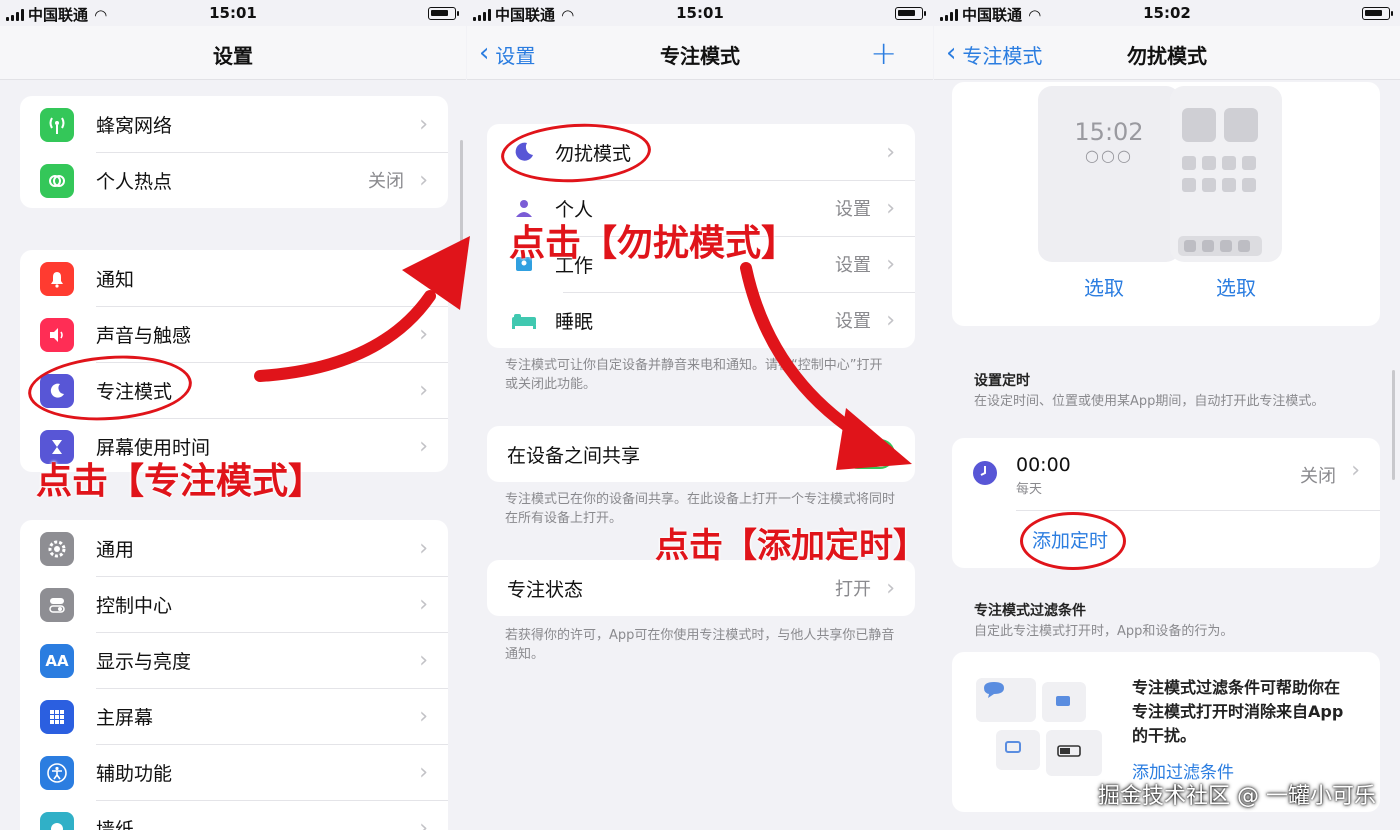 This screenshot has height=830, width=1400. What do you see at coordinates (1237, 796) in the screenshot?
I see `watermark: 掘金技术社区 @ 一罐小可乐` at bounding box center [1237, 796].